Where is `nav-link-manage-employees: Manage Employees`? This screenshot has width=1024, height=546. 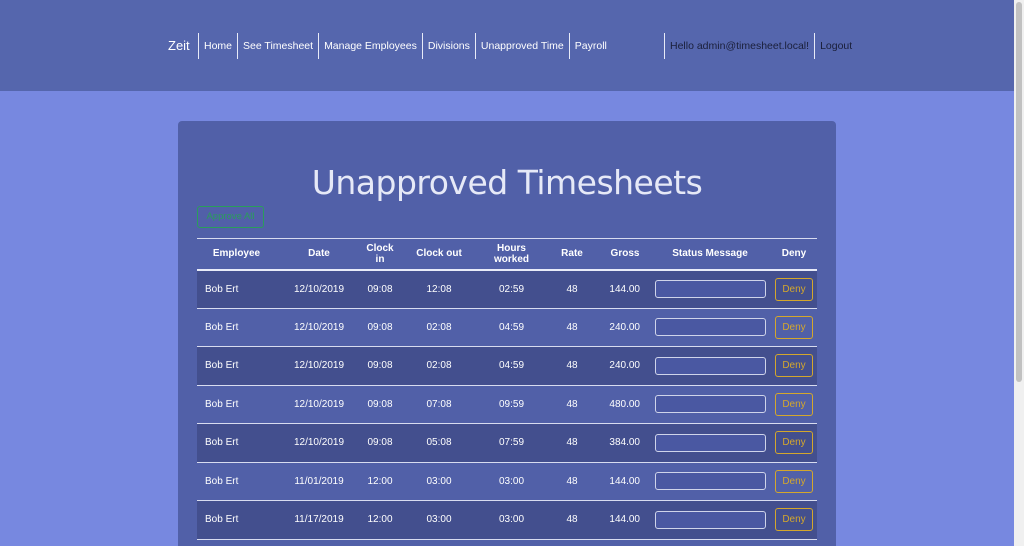 nav-link-manage-employees: Manage Employees is located at coordinates (370, 46).